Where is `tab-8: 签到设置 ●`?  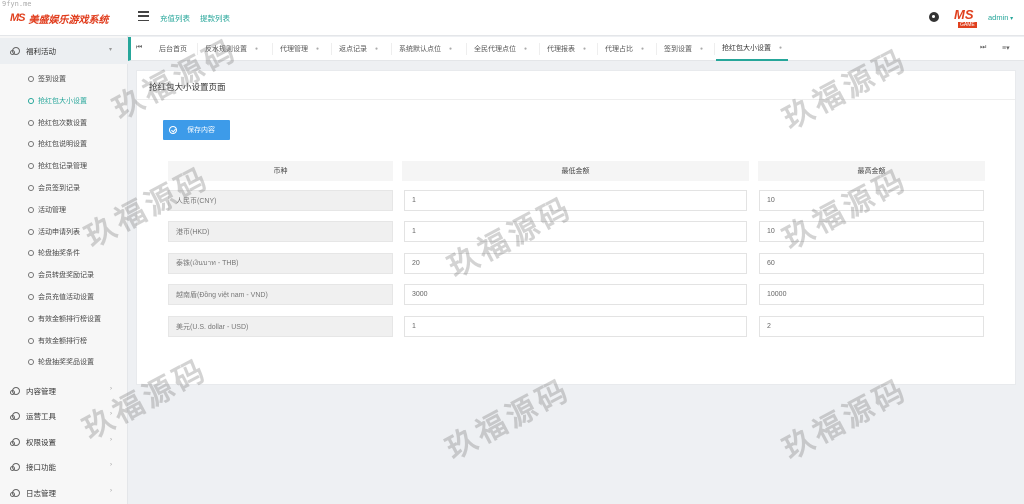
tab-8: 签到设置 ● is located at coordinates (683, 49).